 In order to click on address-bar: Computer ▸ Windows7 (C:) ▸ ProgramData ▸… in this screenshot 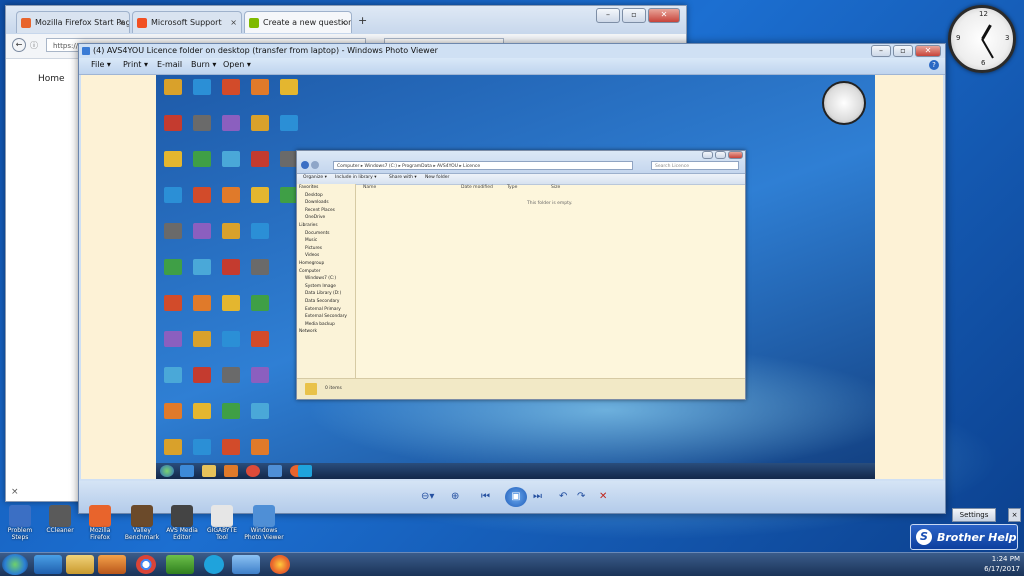, I will do `click(483, 165)`.